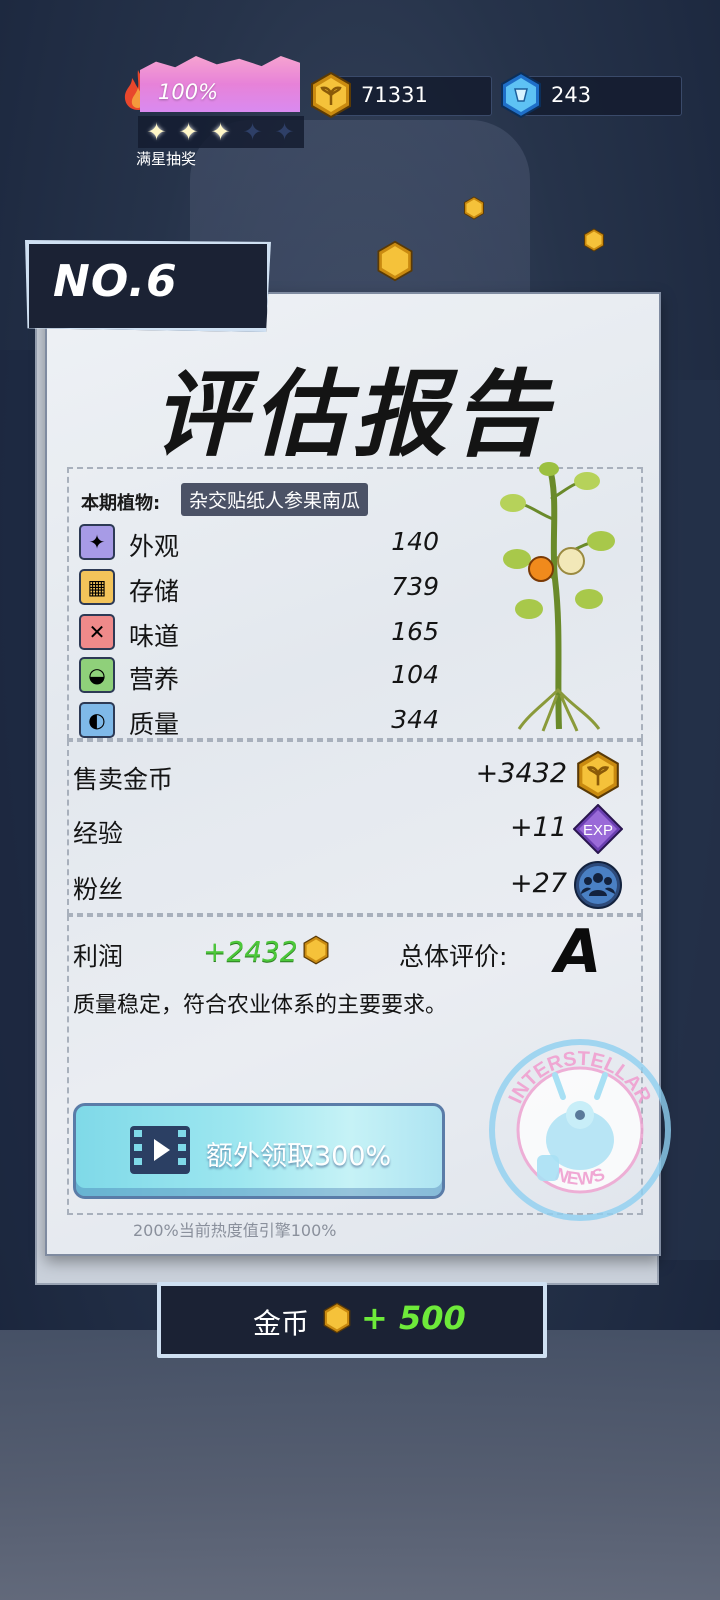  Describe the element at coordinates (557, 597) in the screenshot. I see `plant-image` at that location.